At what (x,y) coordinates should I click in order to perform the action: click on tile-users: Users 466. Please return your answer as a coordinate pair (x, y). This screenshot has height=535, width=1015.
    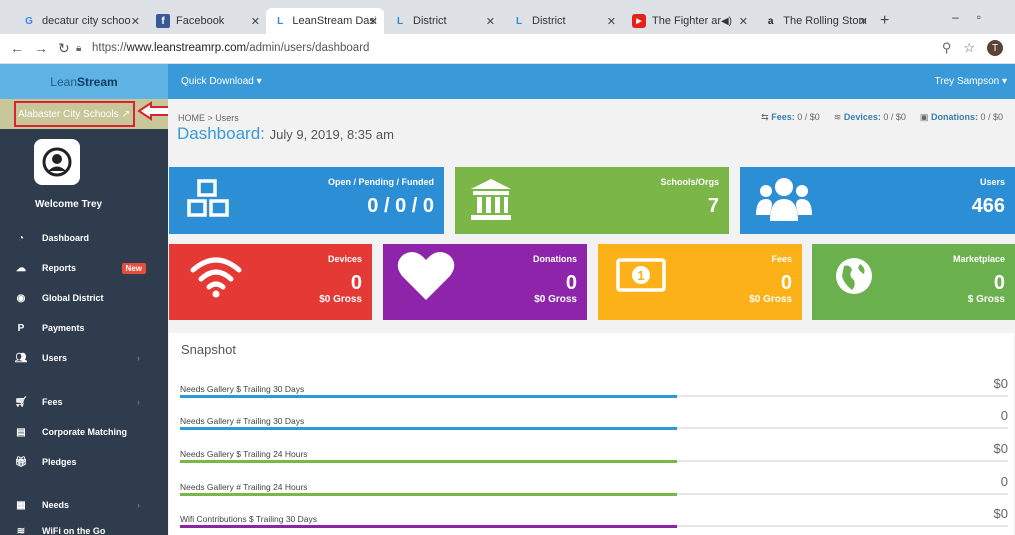
    Looking at the image, I should click on (877, 200).